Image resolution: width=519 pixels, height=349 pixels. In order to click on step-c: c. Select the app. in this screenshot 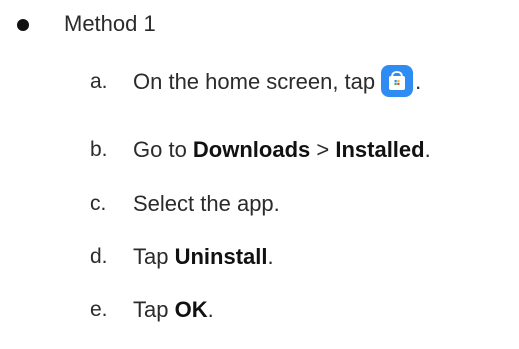, I will do `click(259, 204)`.